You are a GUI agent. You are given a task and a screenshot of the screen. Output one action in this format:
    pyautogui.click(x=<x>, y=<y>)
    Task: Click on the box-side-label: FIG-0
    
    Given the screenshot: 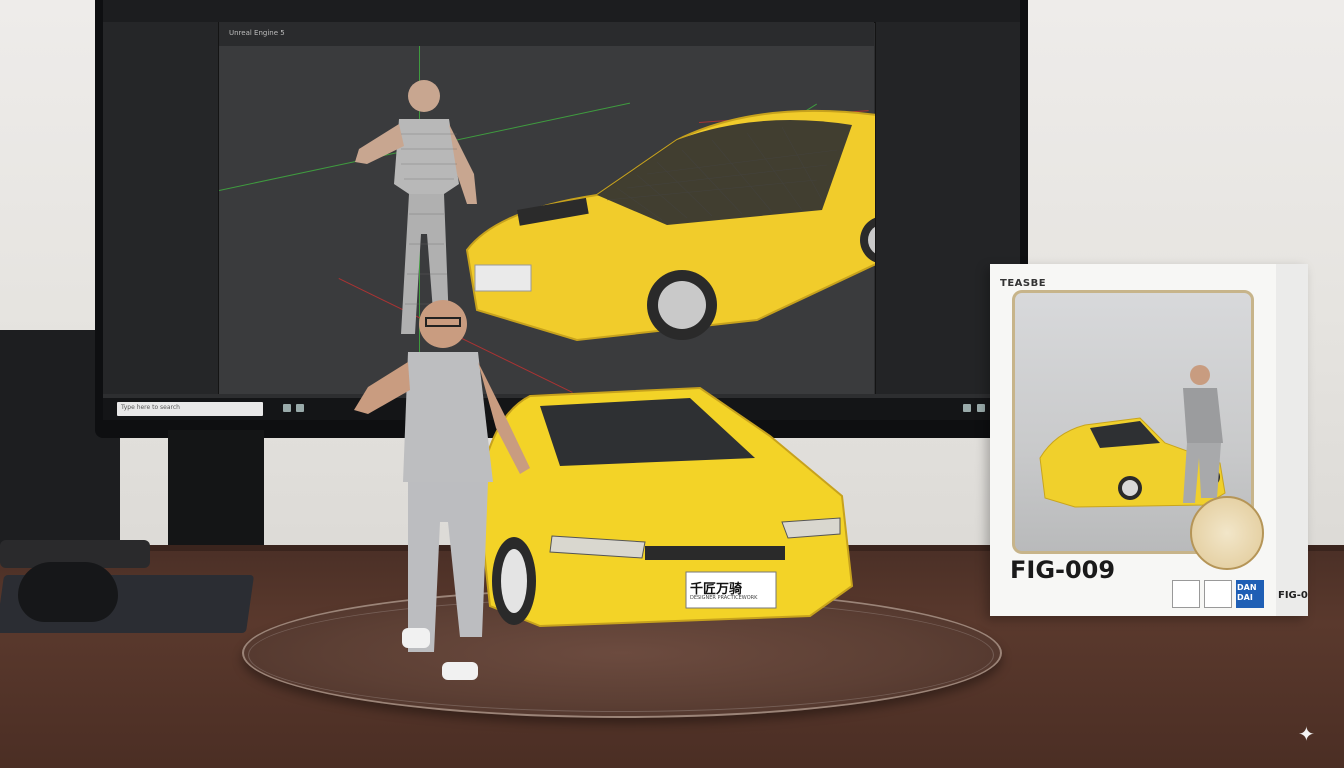 What is the action you would take?
    pyautogui.click(x=1293, y=595)
    